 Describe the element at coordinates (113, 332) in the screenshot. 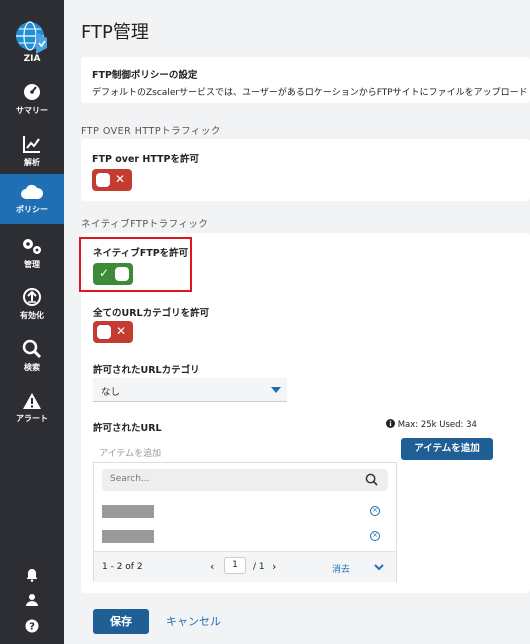

I see `all-url-toggle: ✕` at that location.